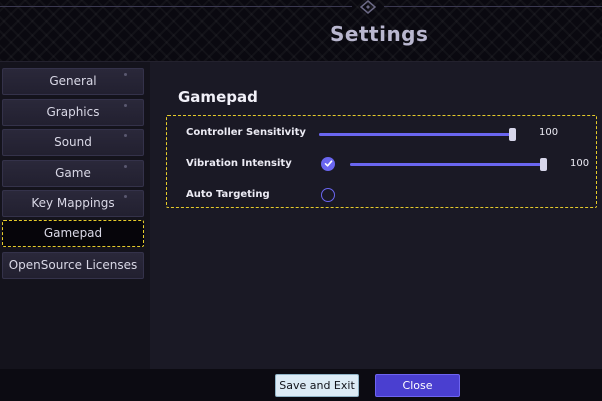  I want to click on sidebar-item-game: Game, so click(73, 173).